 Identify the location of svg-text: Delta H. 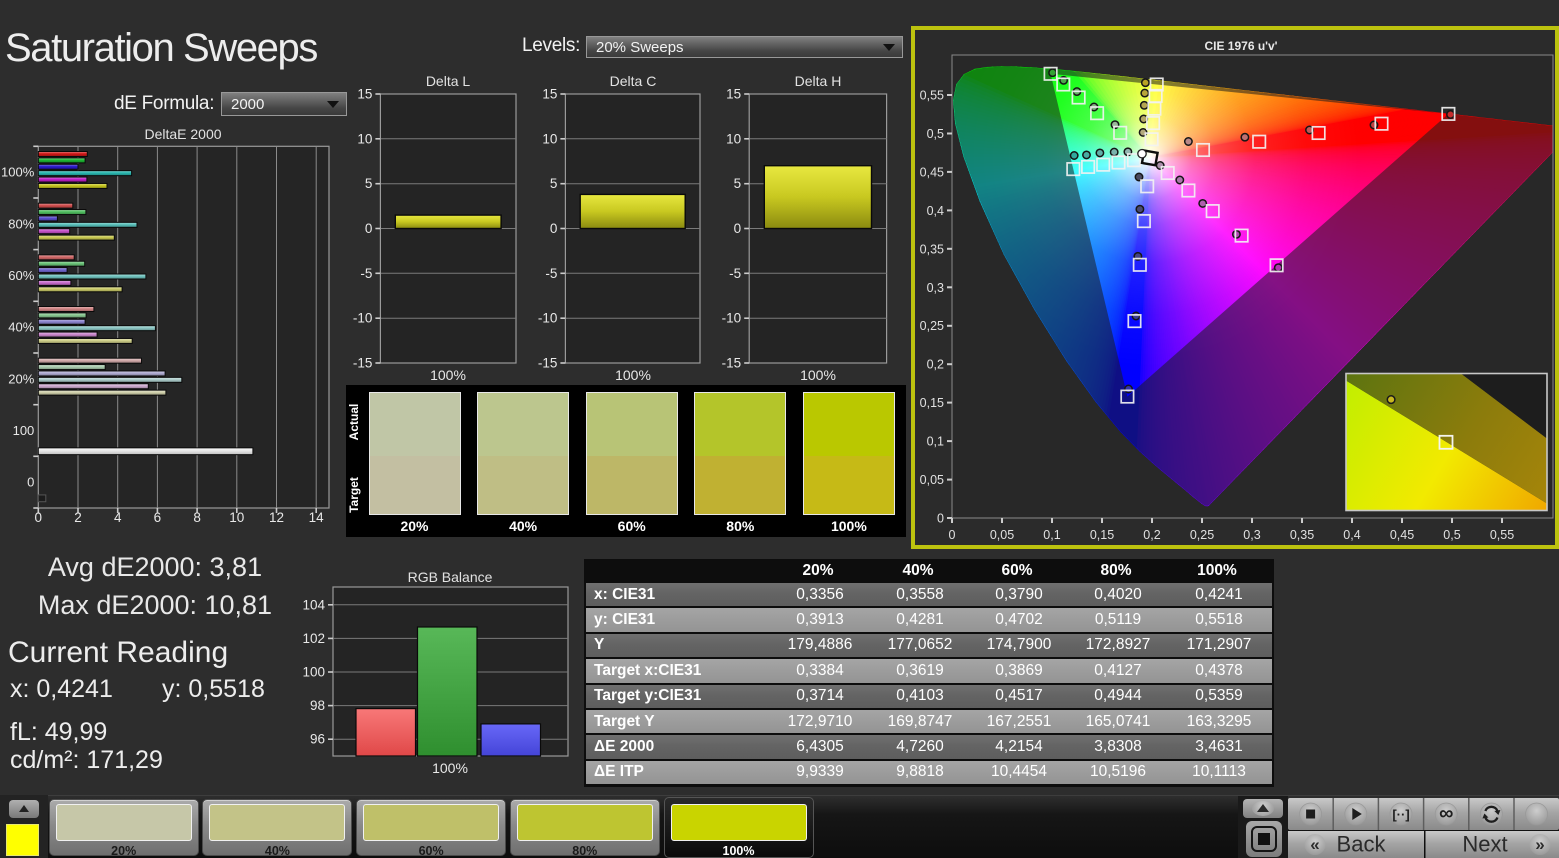
(818, 81).